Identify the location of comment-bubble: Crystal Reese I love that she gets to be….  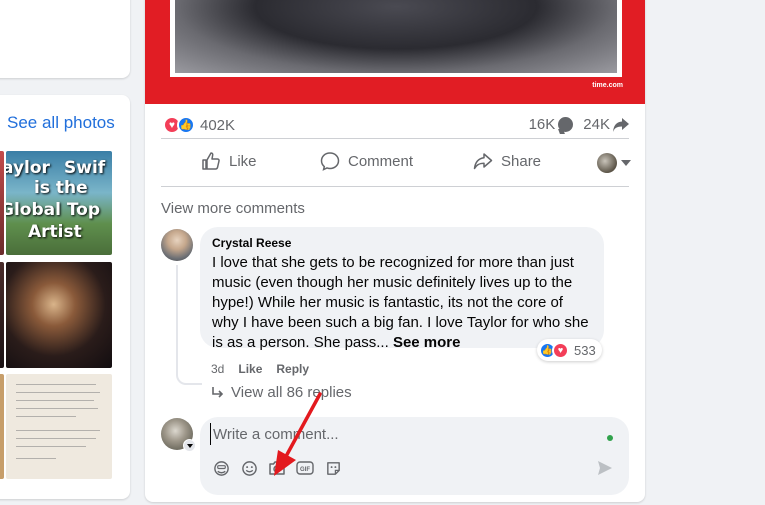
(402, 289).